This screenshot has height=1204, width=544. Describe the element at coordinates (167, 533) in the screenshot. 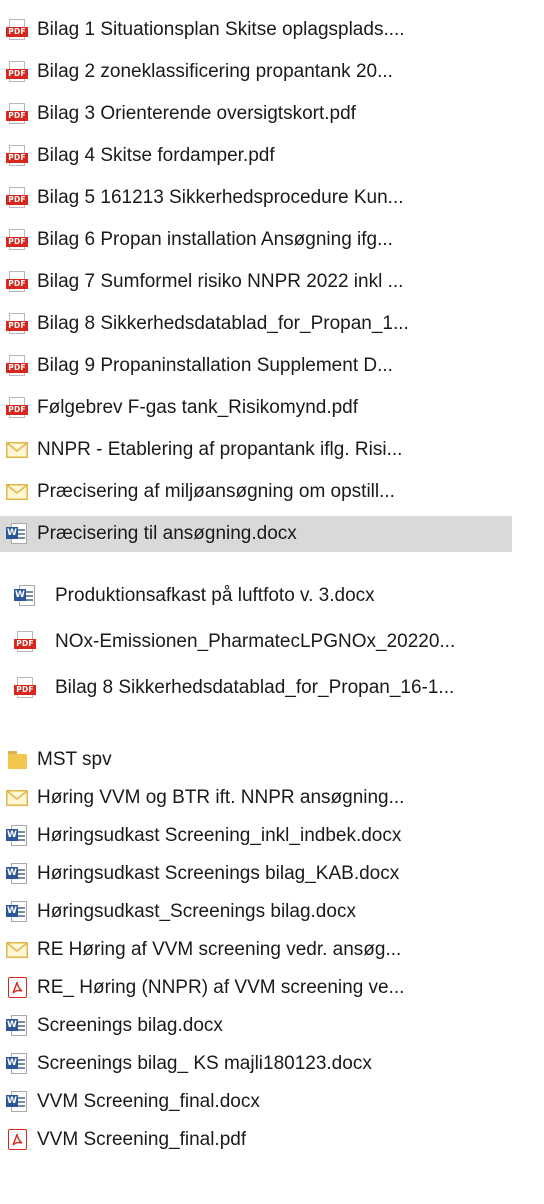

I see `file-name: Præcisering til ansøgning.docx` at that location.